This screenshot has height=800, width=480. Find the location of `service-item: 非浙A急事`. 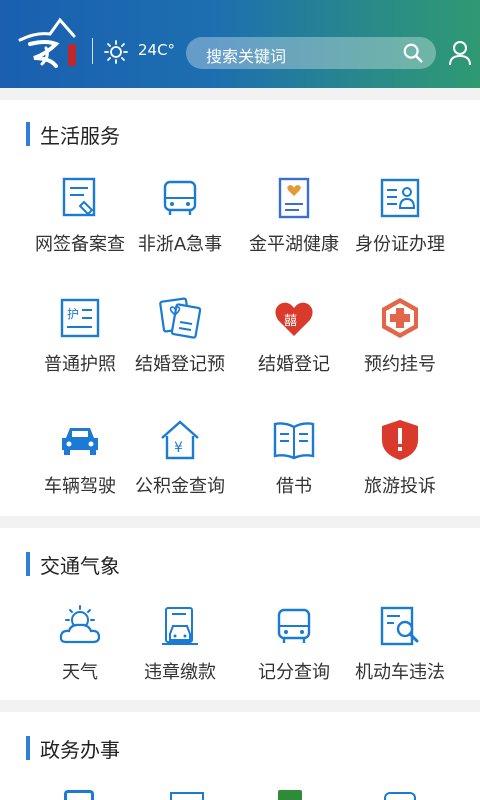

service-item: 非浙A急事 is located at coordinates (180, 216).